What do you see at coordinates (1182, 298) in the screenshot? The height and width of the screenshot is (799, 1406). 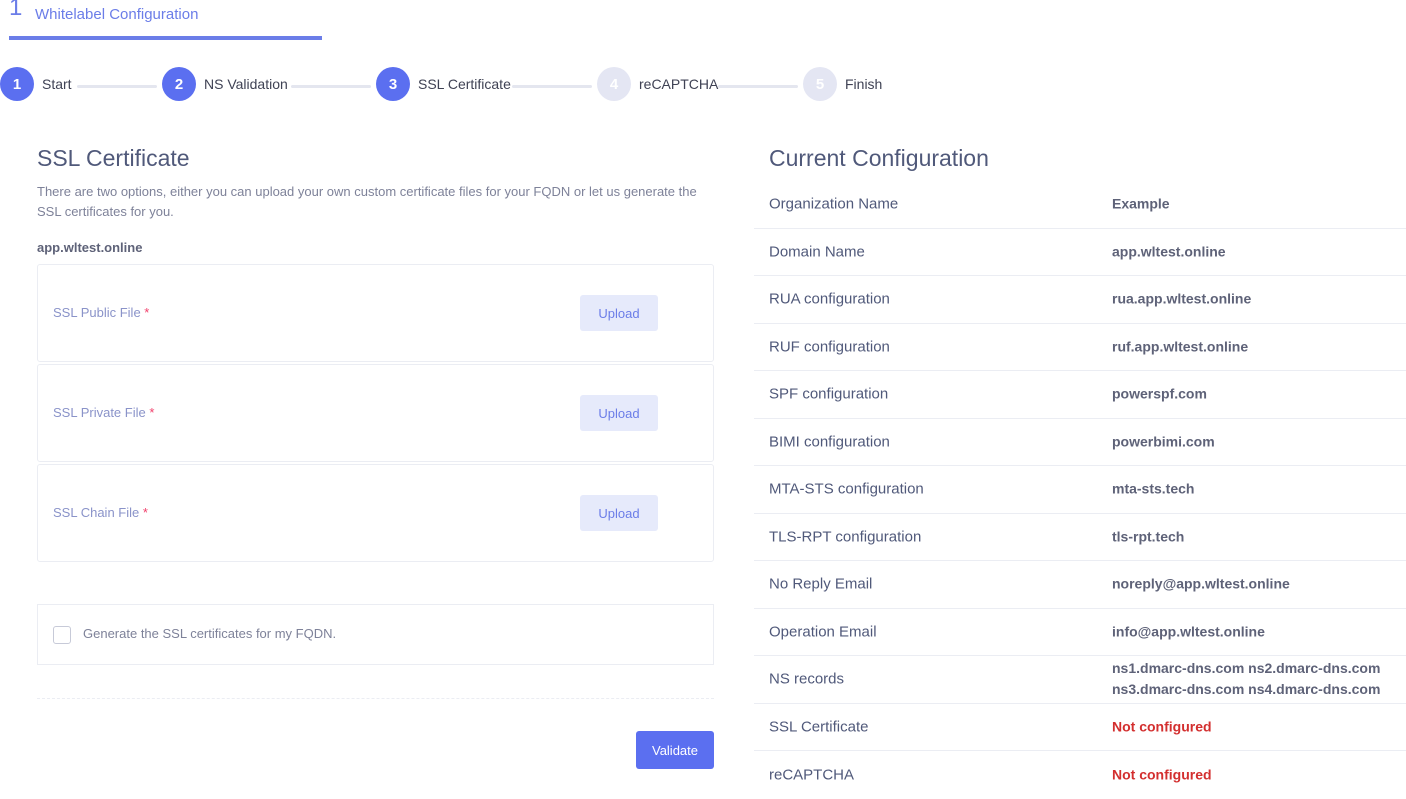 I see `config-value: rua.app.wltest.online` at bounding box center [1182, 298].